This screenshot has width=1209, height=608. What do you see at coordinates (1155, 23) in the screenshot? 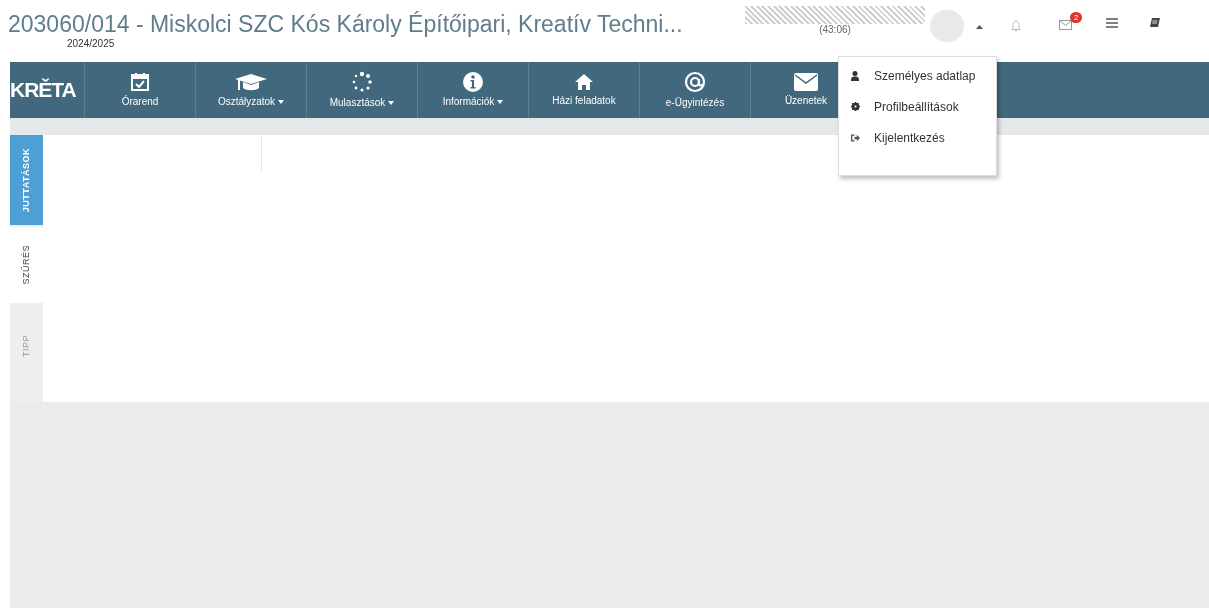
I see `book-icon` at bounding box center [1155, 23].